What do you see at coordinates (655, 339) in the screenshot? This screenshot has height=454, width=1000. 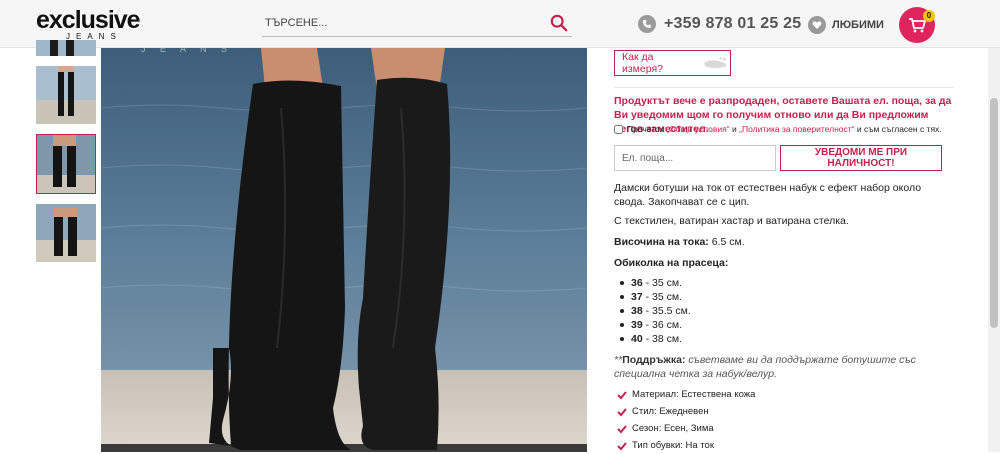 I see `list-item: 40 - 38 см.` at bounding box center [655, 339].